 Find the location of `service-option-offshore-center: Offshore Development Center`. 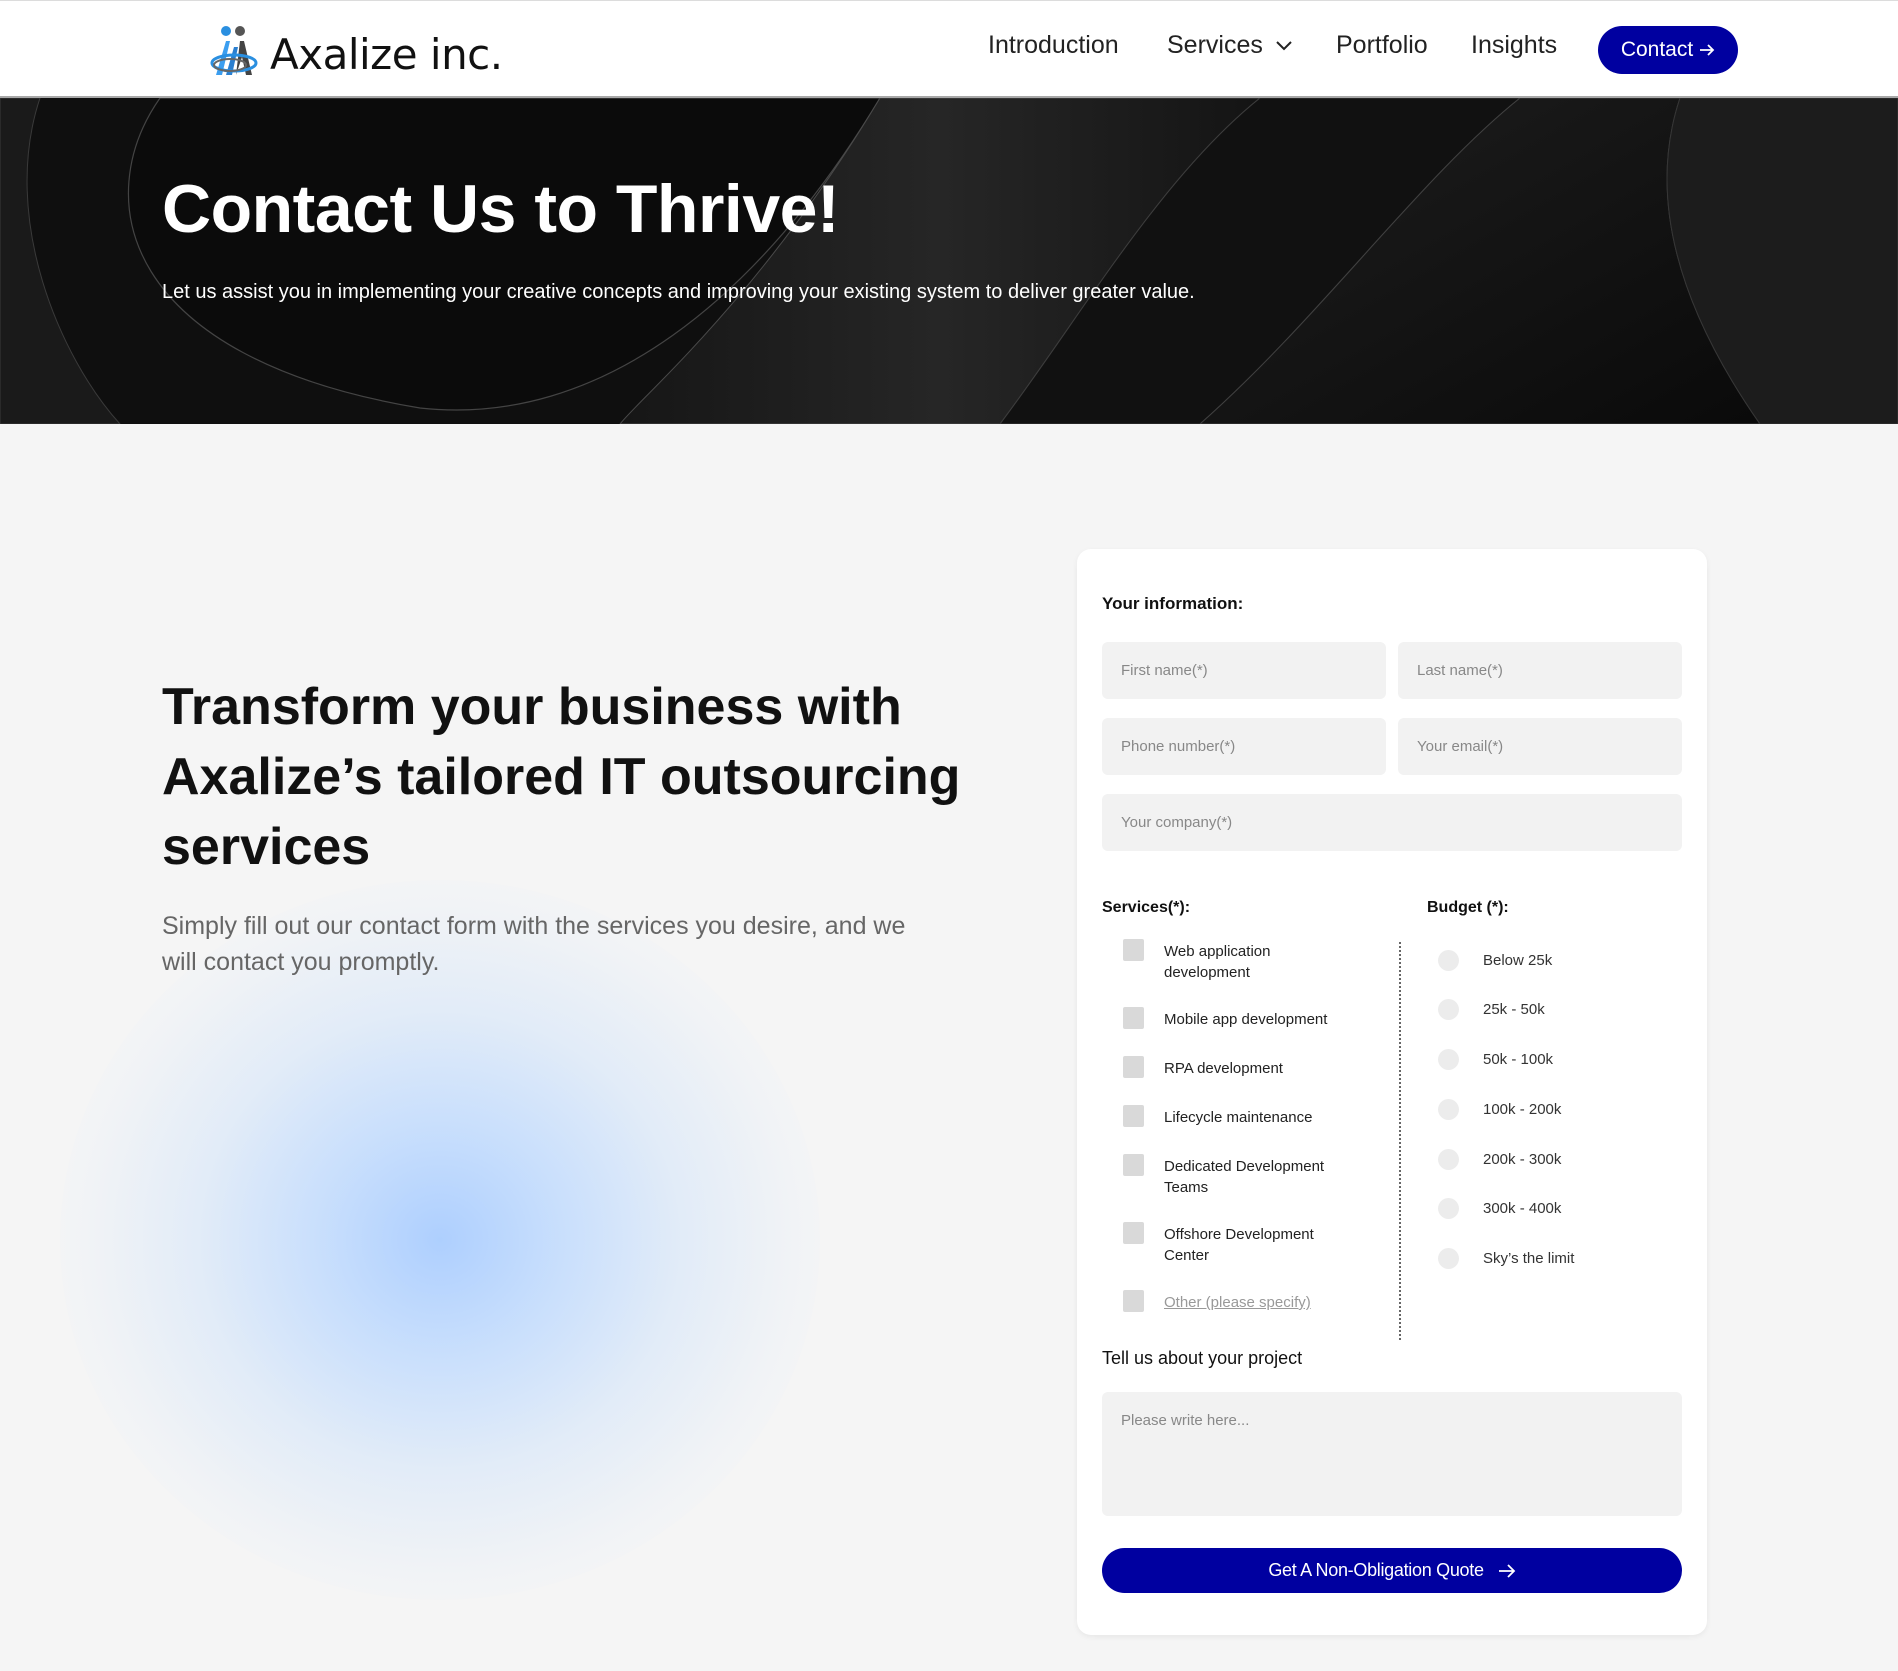

service-option-offshore-center: Offshore Development Center is located at coordinates (1238, 1244).